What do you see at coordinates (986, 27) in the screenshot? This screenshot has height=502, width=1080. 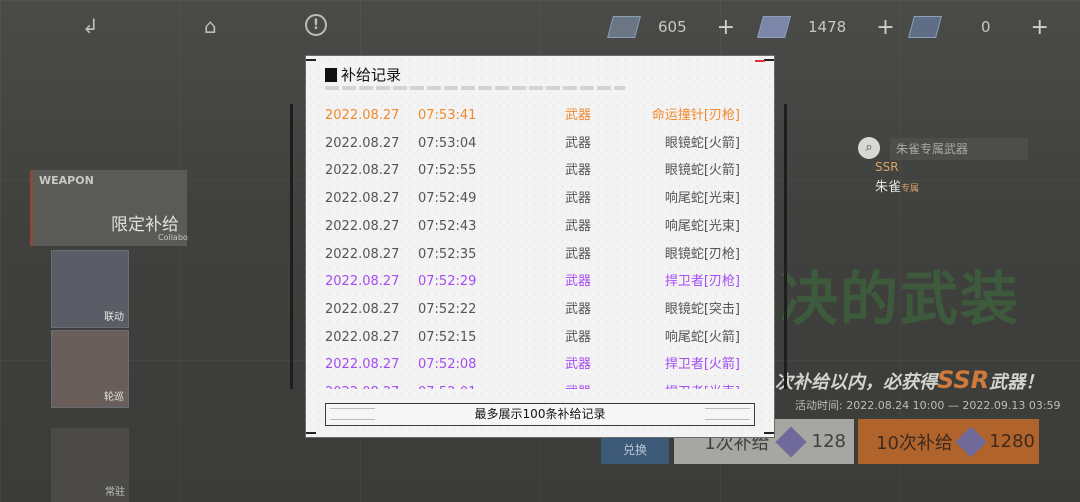 I see `resource-token-value: 0` at bounding box center [986, 27].